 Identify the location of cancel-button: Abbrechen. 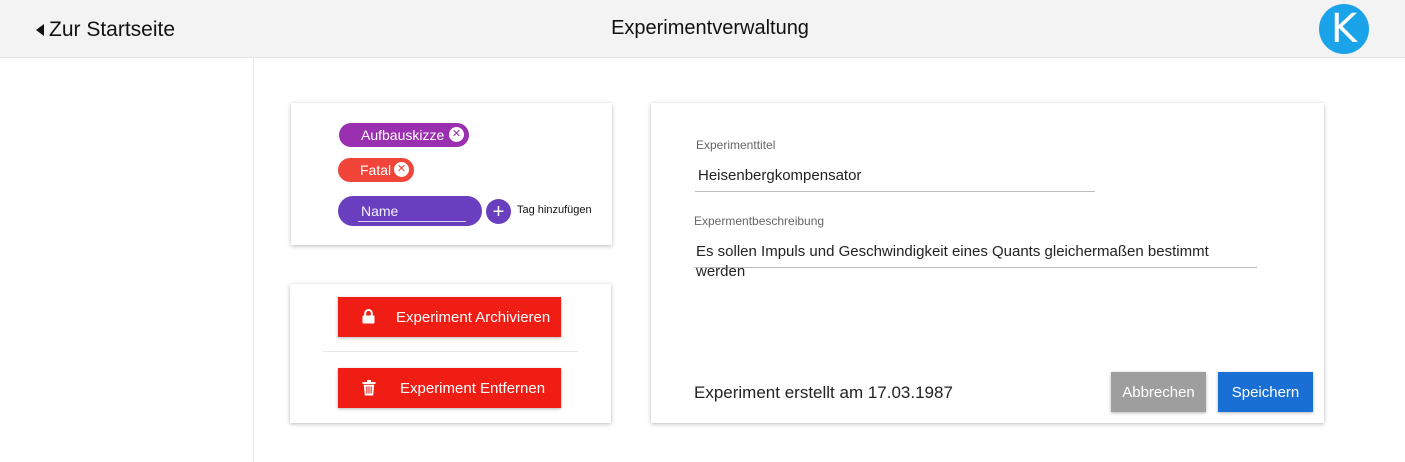
(1158, 392).